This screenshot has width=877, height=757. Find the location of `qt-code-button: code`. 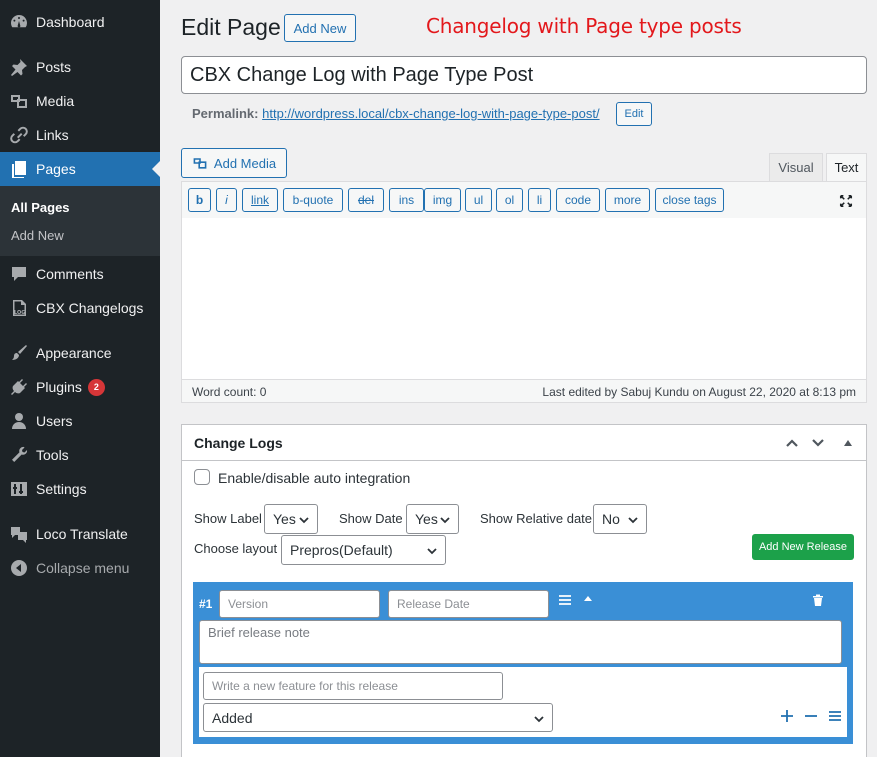

qt-code-button: code is located at coordinates (578, 200).